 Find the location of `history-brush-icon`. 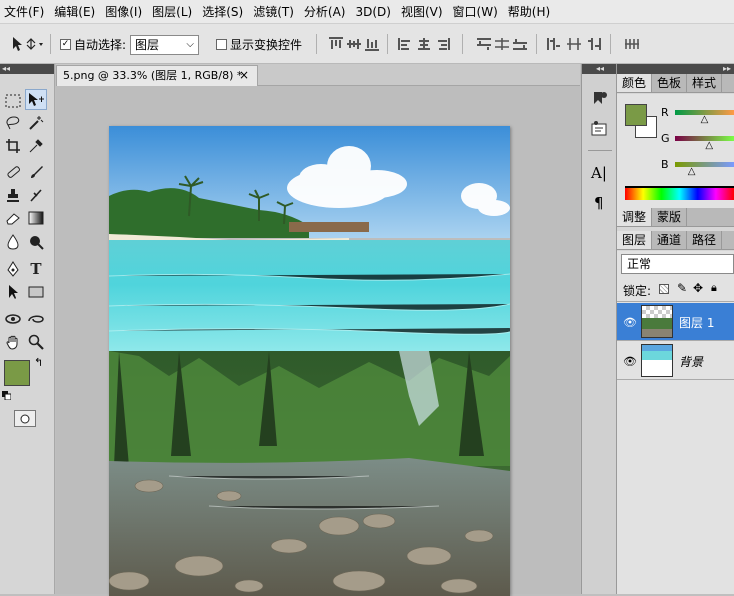

history-brush-icon is located at coordinates (36, 194).